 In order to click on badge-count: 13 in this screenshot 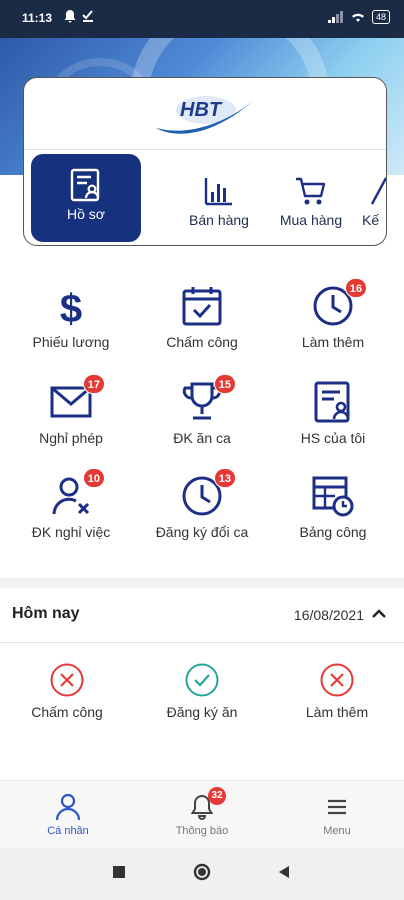, I will do `click(224, 478)`.